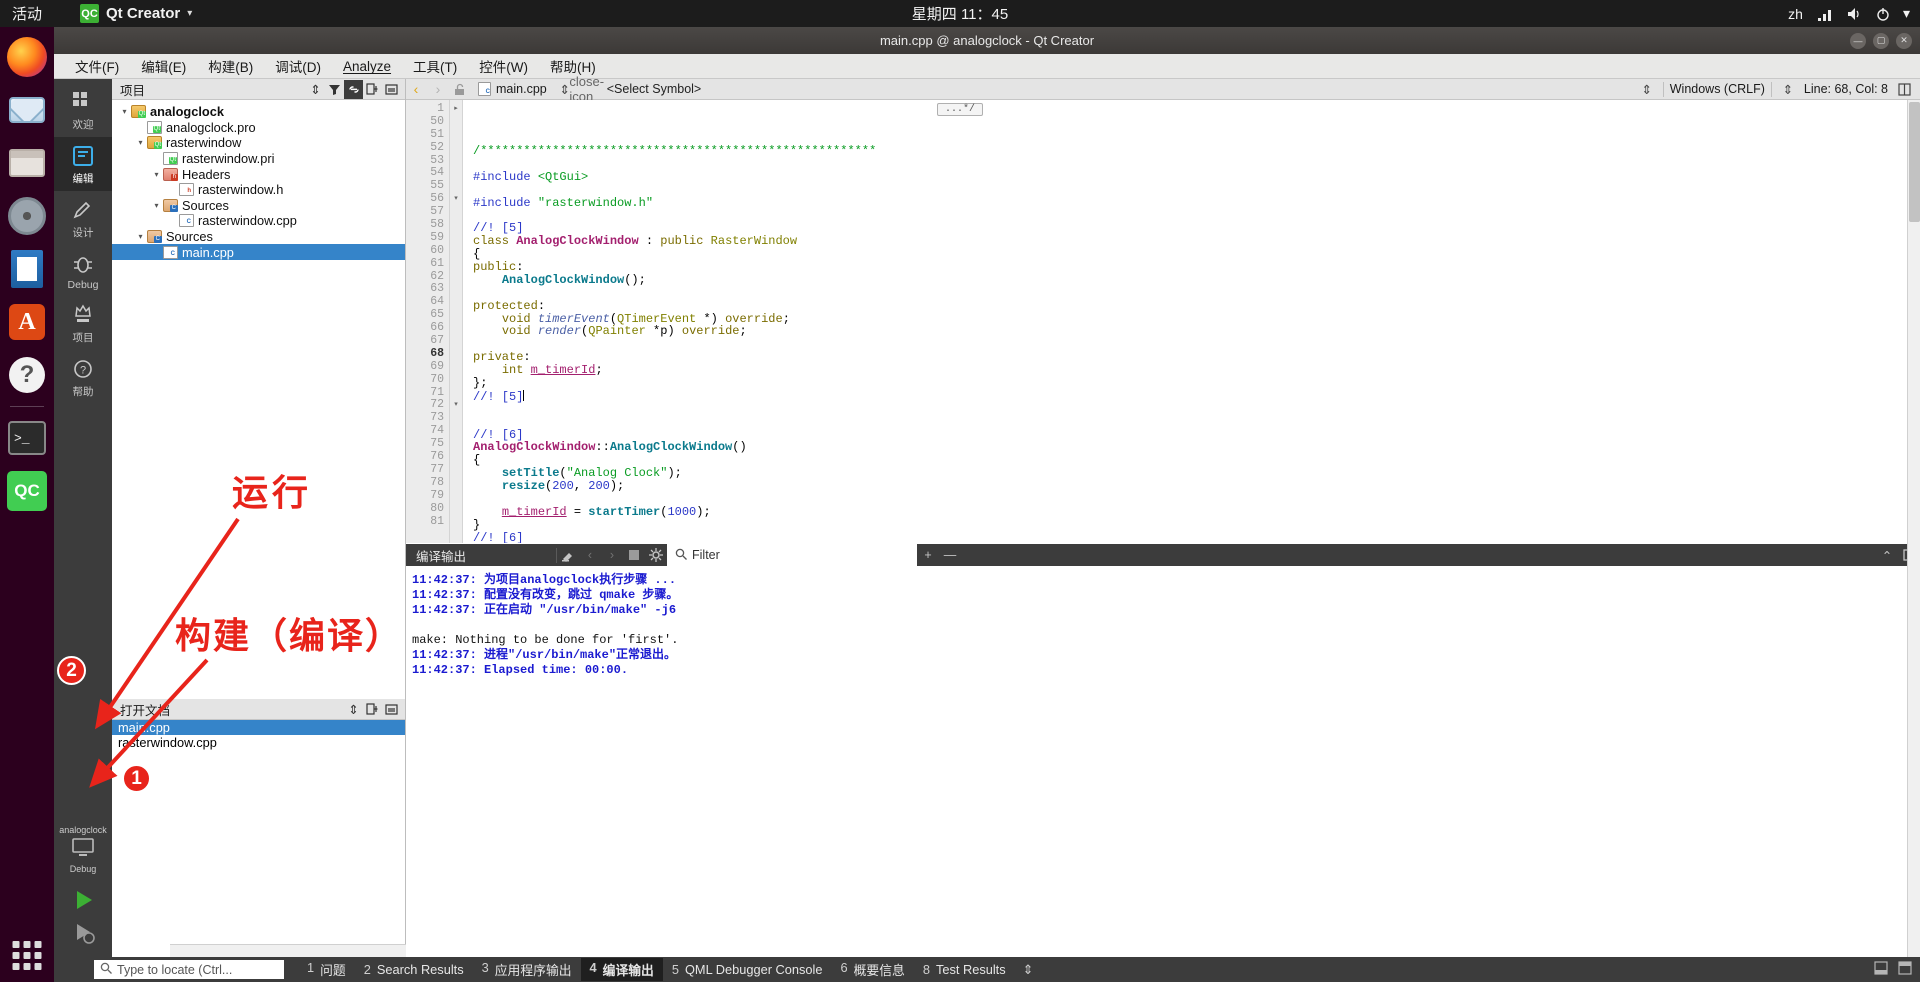 This screenshot has width=1920, height=982. Describe the element at coordinates (1825, 14) in the screenshot. I see `network-icon` at that location.